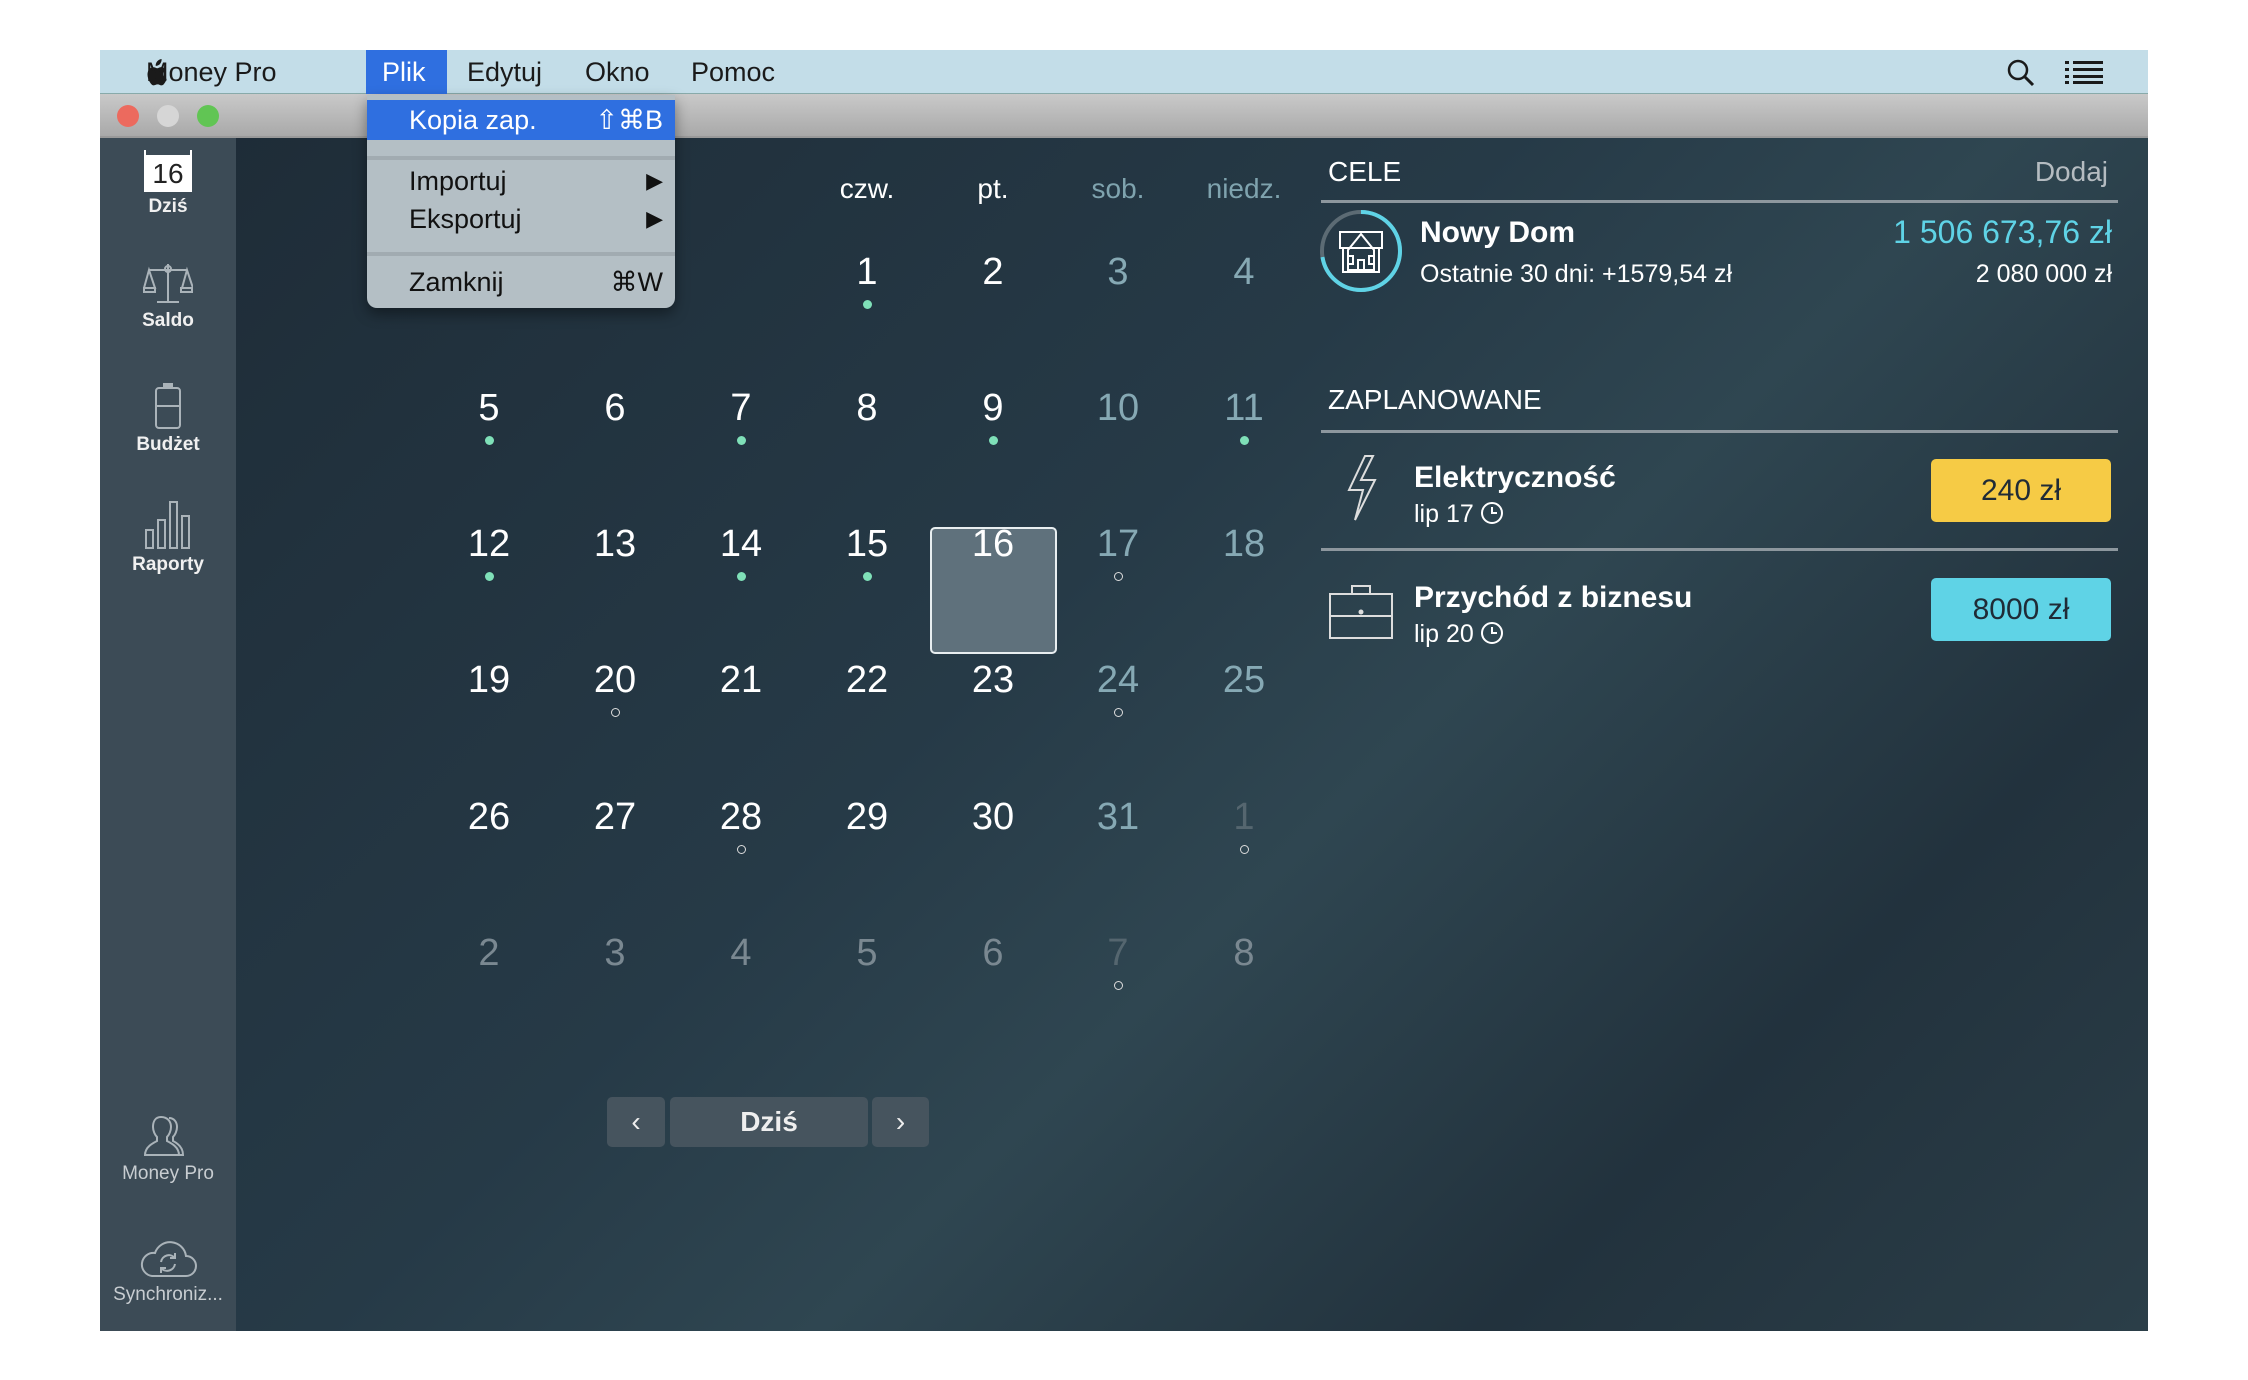  Describe the element at coordinates (741, 408) in the screenshot. I see `day-number: 7` at that location.